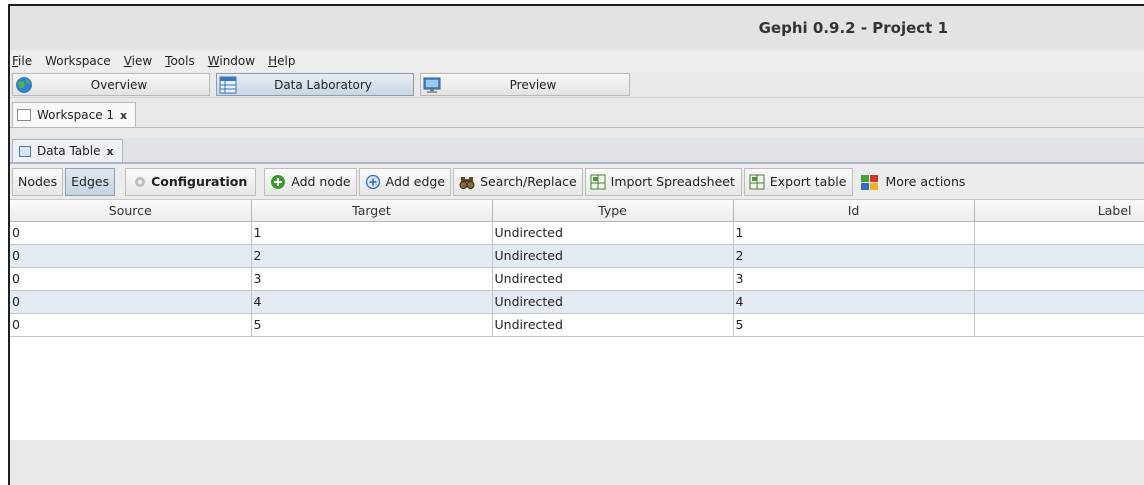 Image resolution: width=1144 pixels, height=485 pixels. Describe the element at coordinates (577, 151) in the screenshot. I see `data-table-tab-bar: Data Table x` at that location.